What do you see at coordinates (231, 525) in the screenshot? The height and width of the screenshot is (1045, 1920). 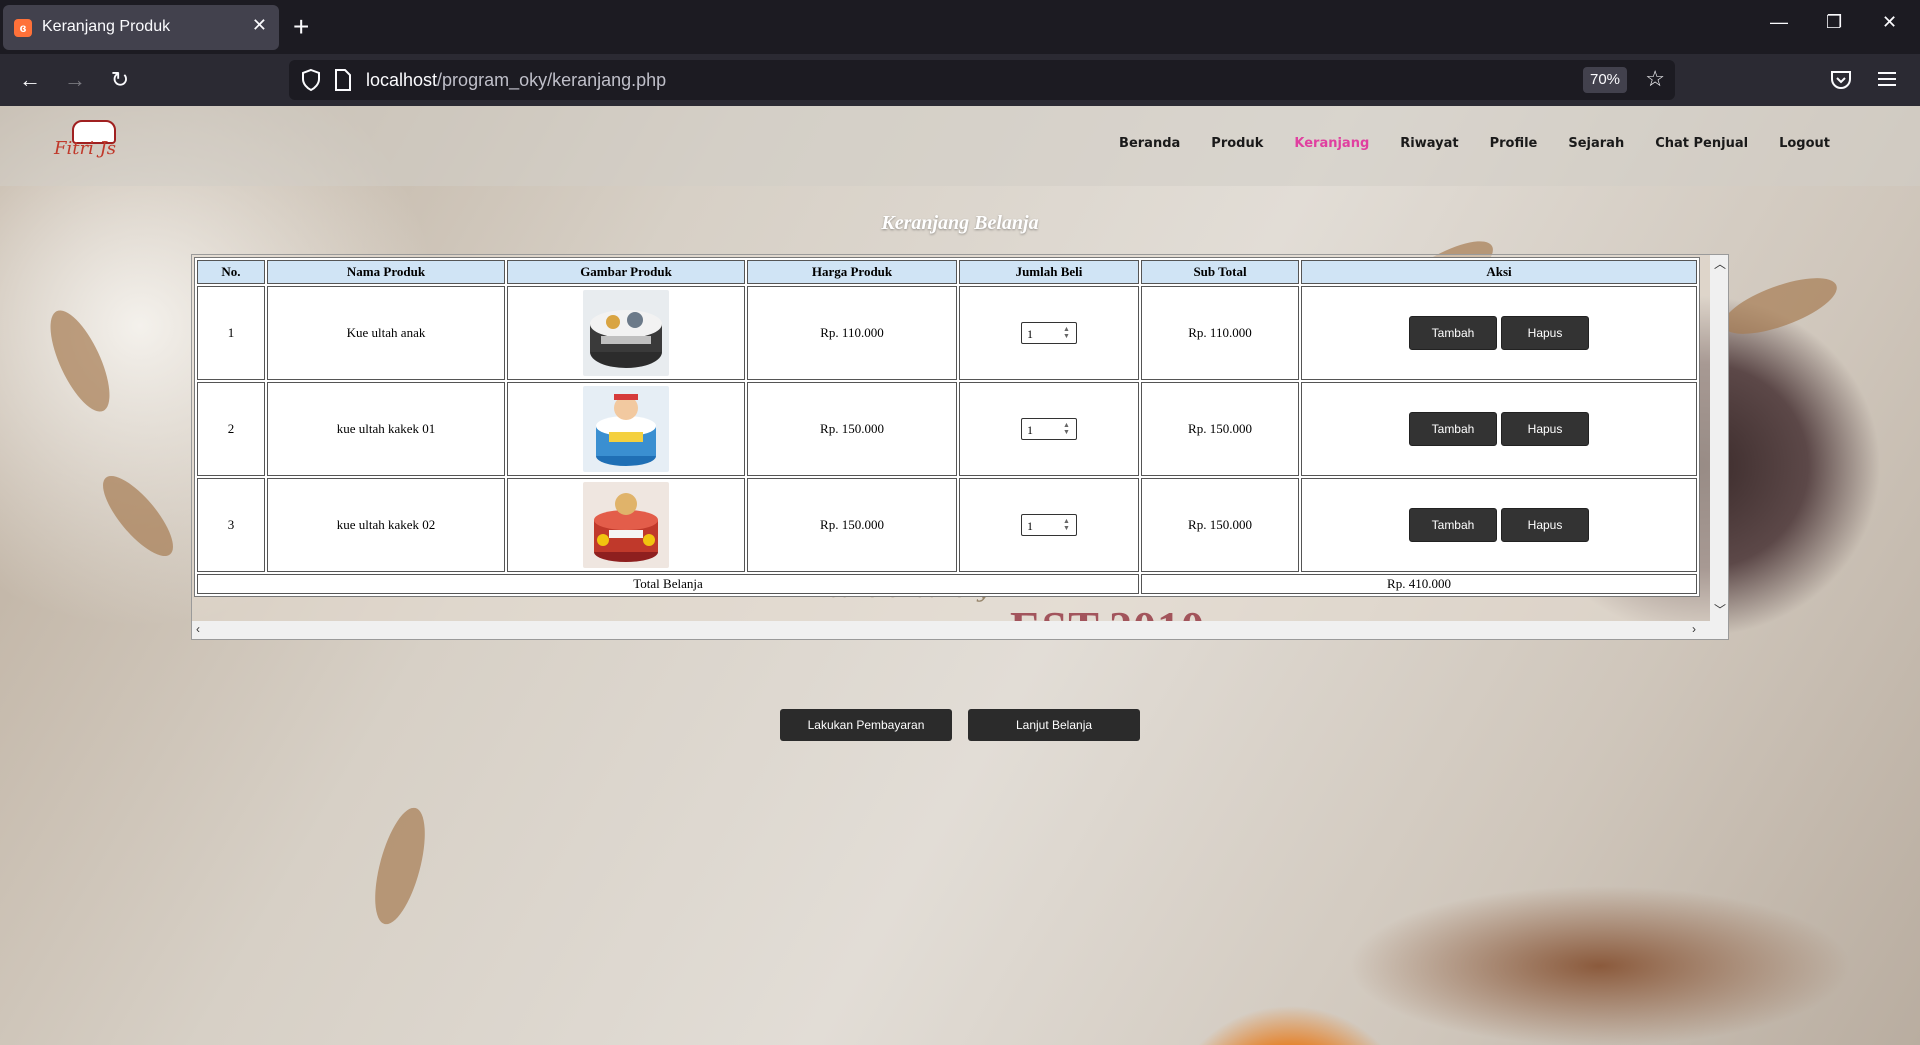 I see `row-number: 3` at bounding box center [231, 525].